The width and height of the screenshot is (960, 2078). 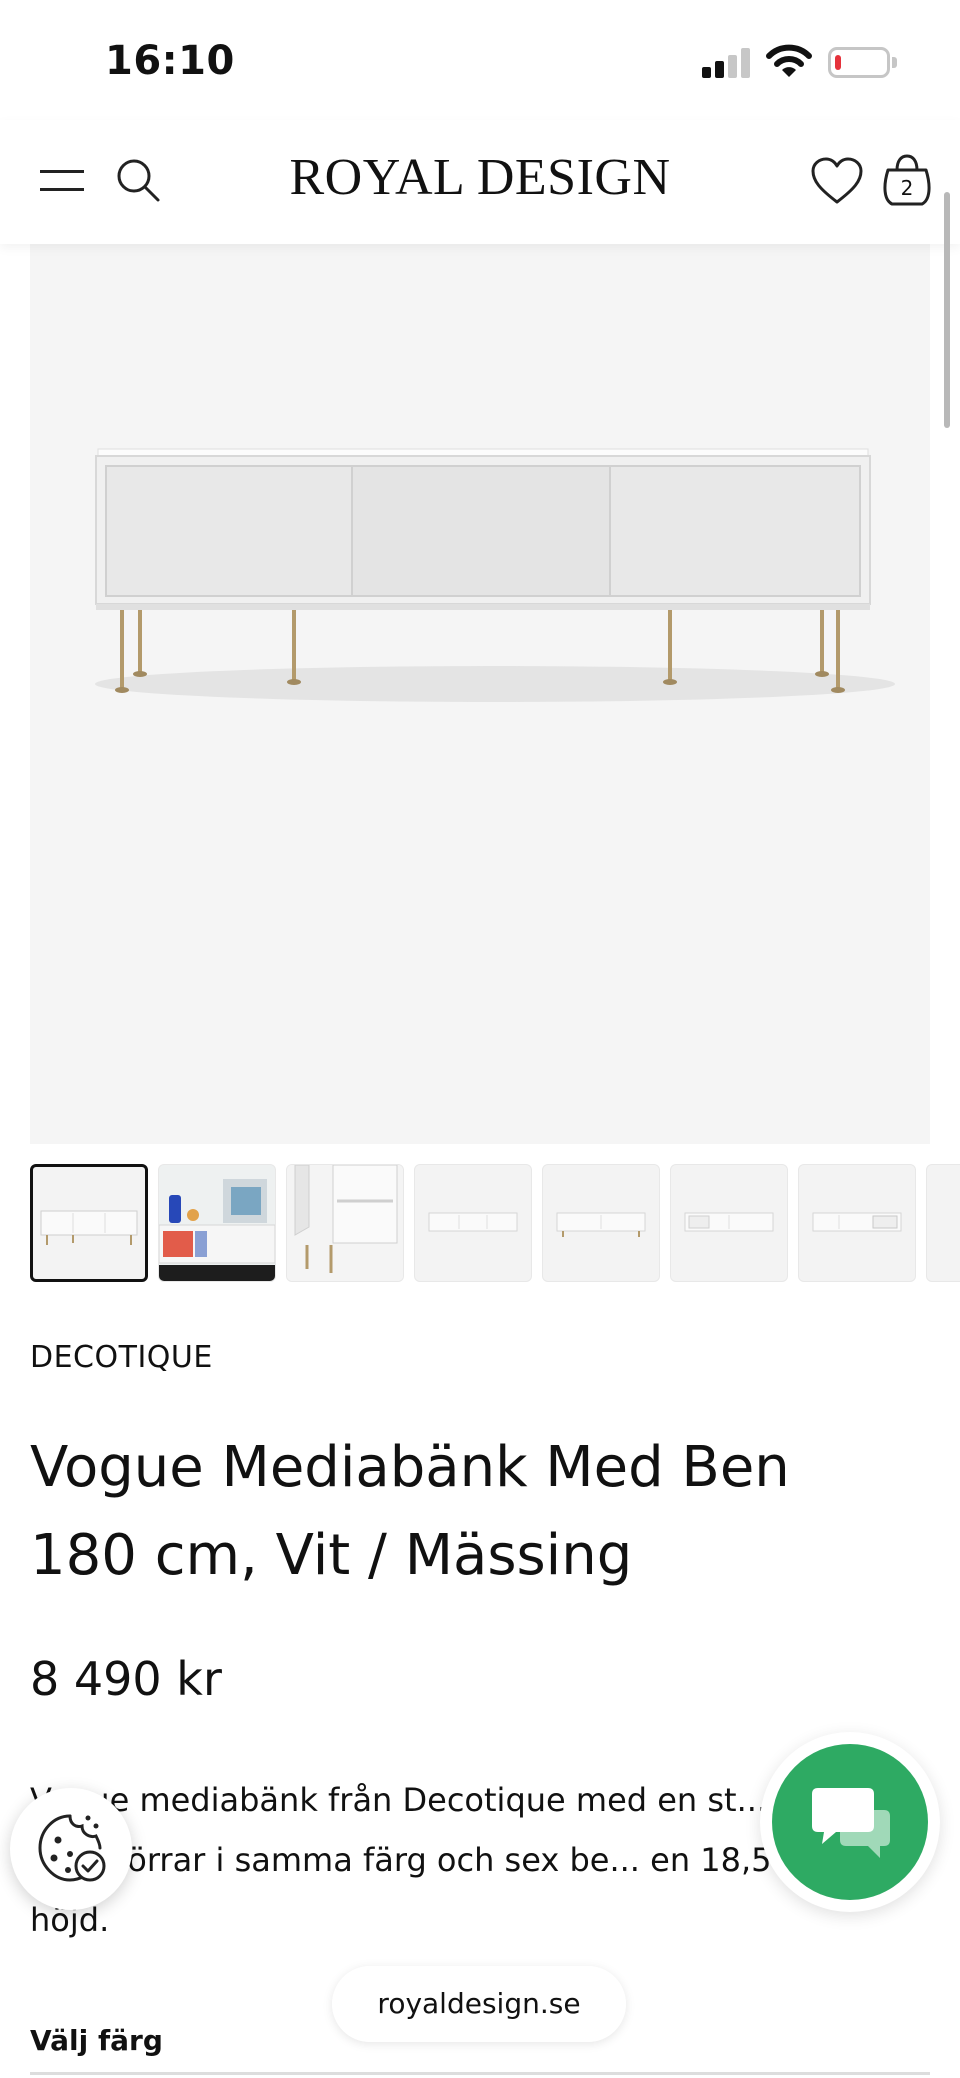 What do you see at coordinates (139, 181) in the screenshot?
I see `search-icon` at bounding box center [139, 181].